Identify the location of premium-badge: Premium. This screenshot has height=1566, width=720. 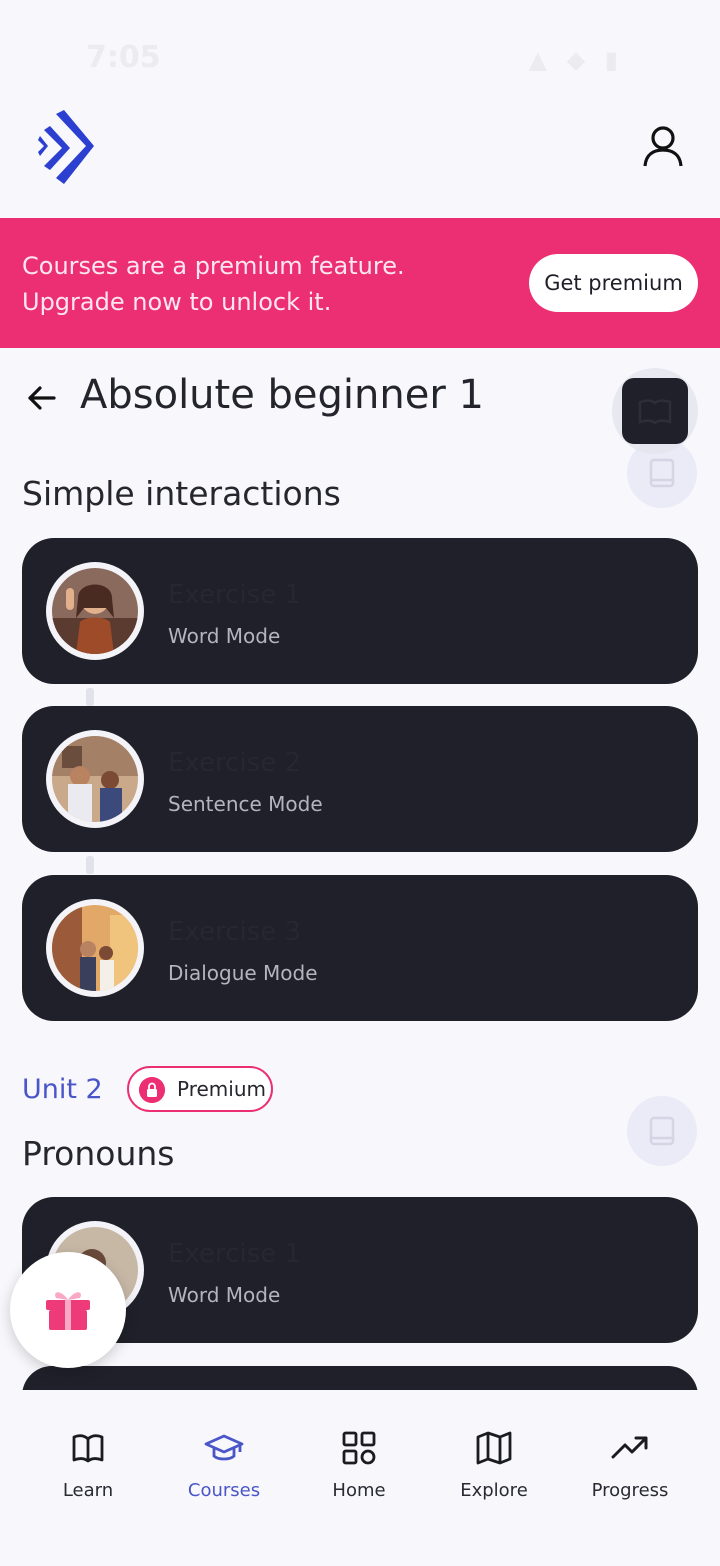
(200, 1089).